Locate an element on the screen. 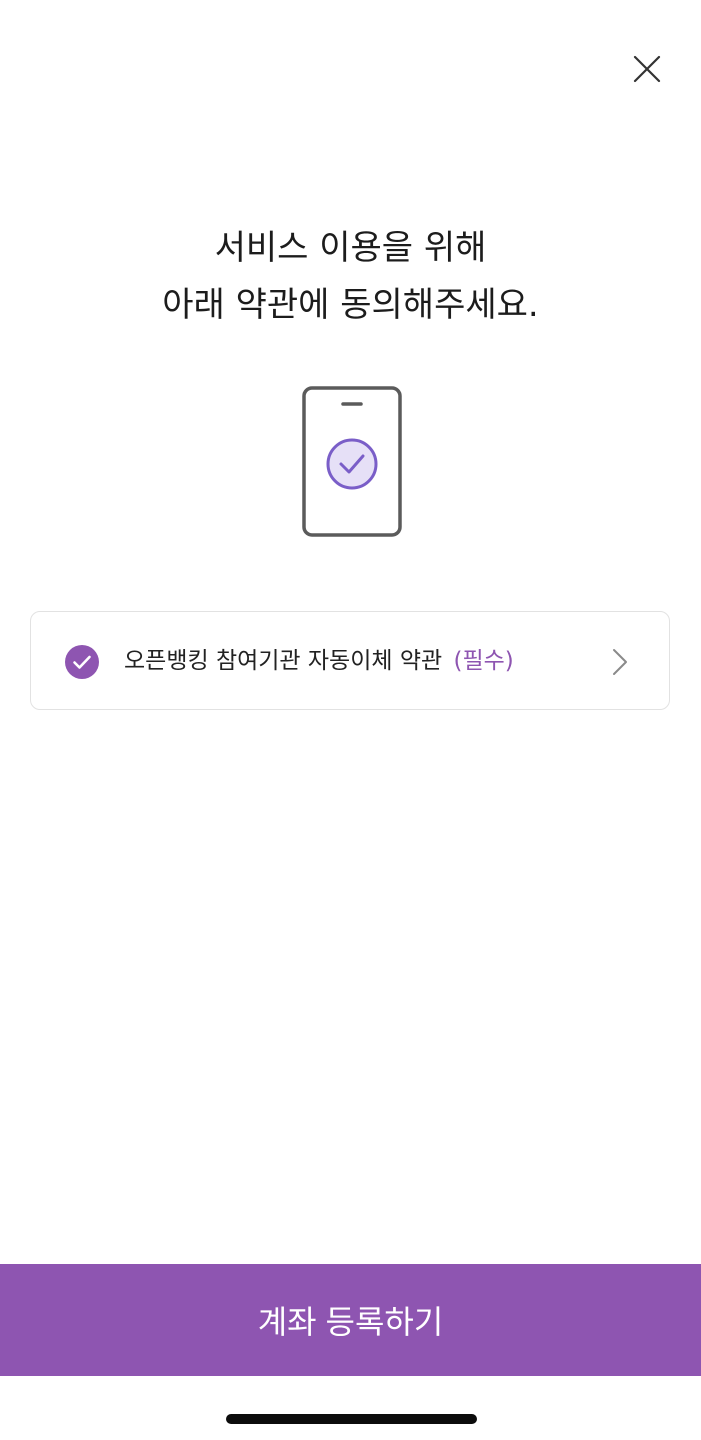  checkmark-circle-icon is located at coordinates (82, 662).